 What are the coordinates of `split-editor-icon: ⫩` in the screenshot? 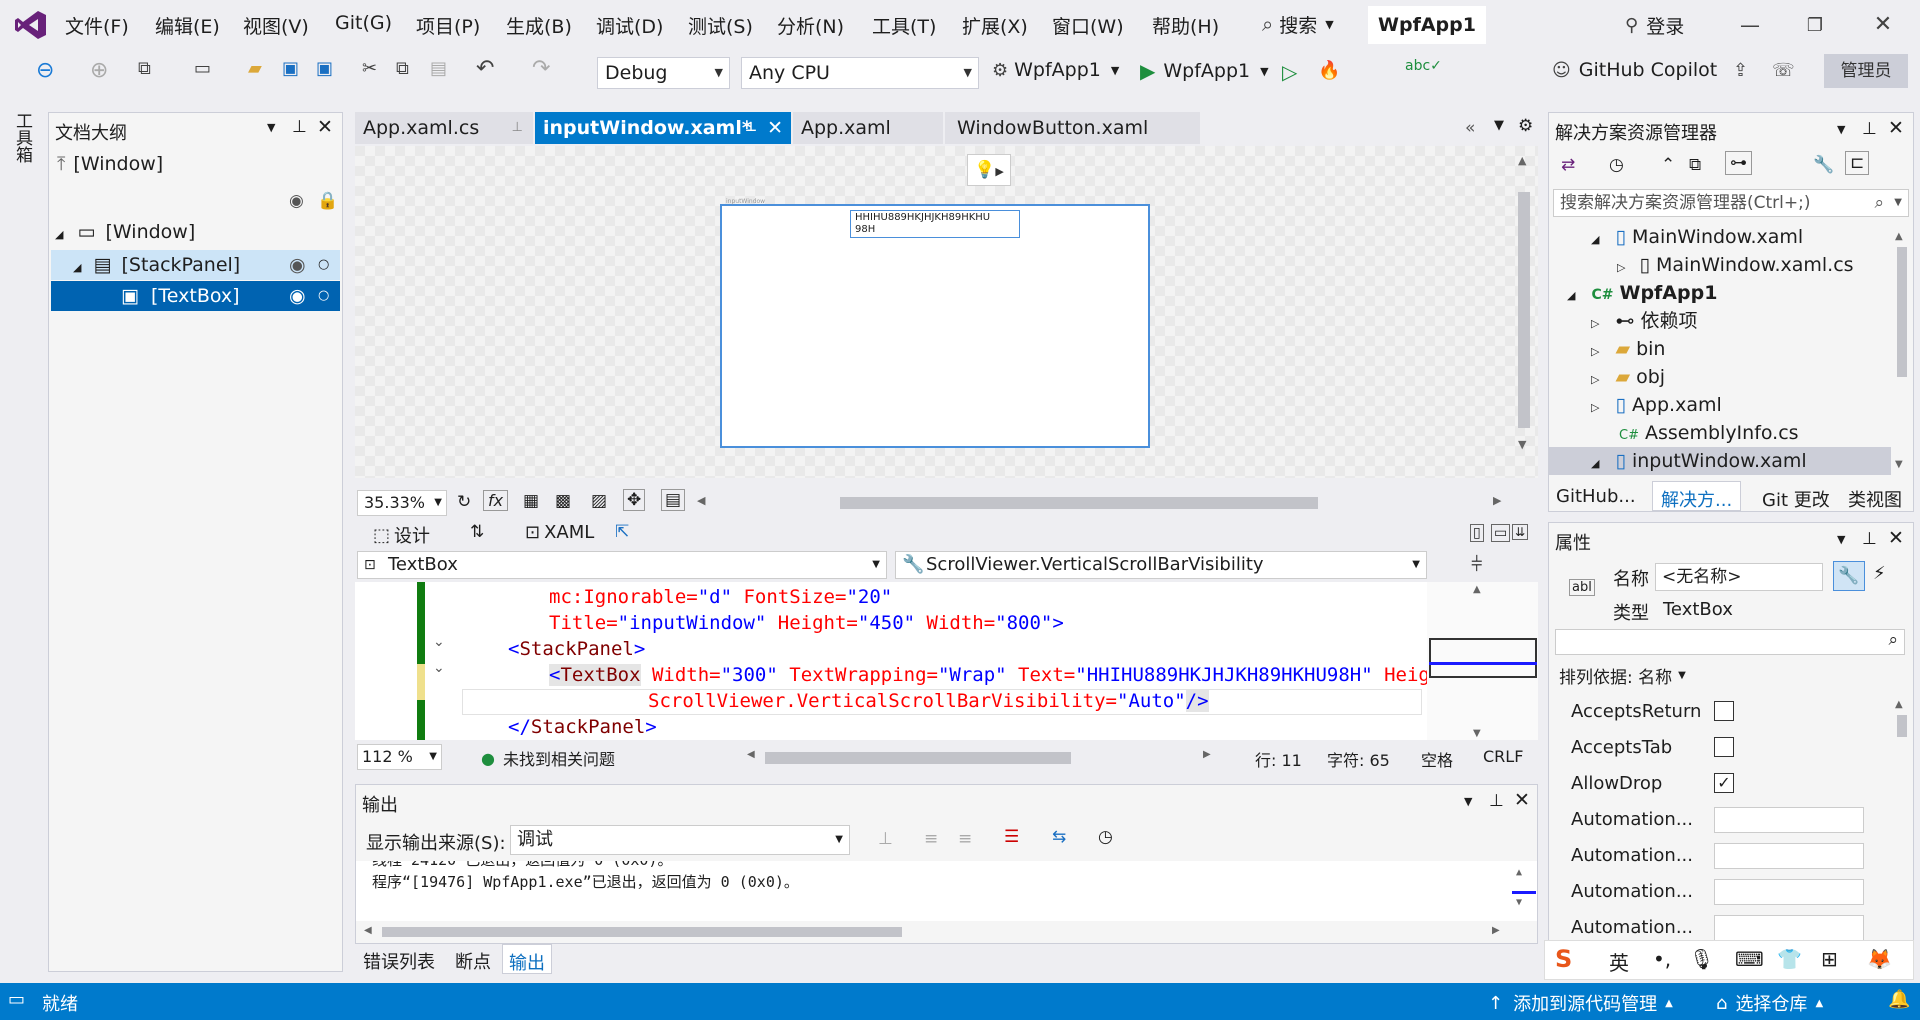 It's located at (1476, 564).